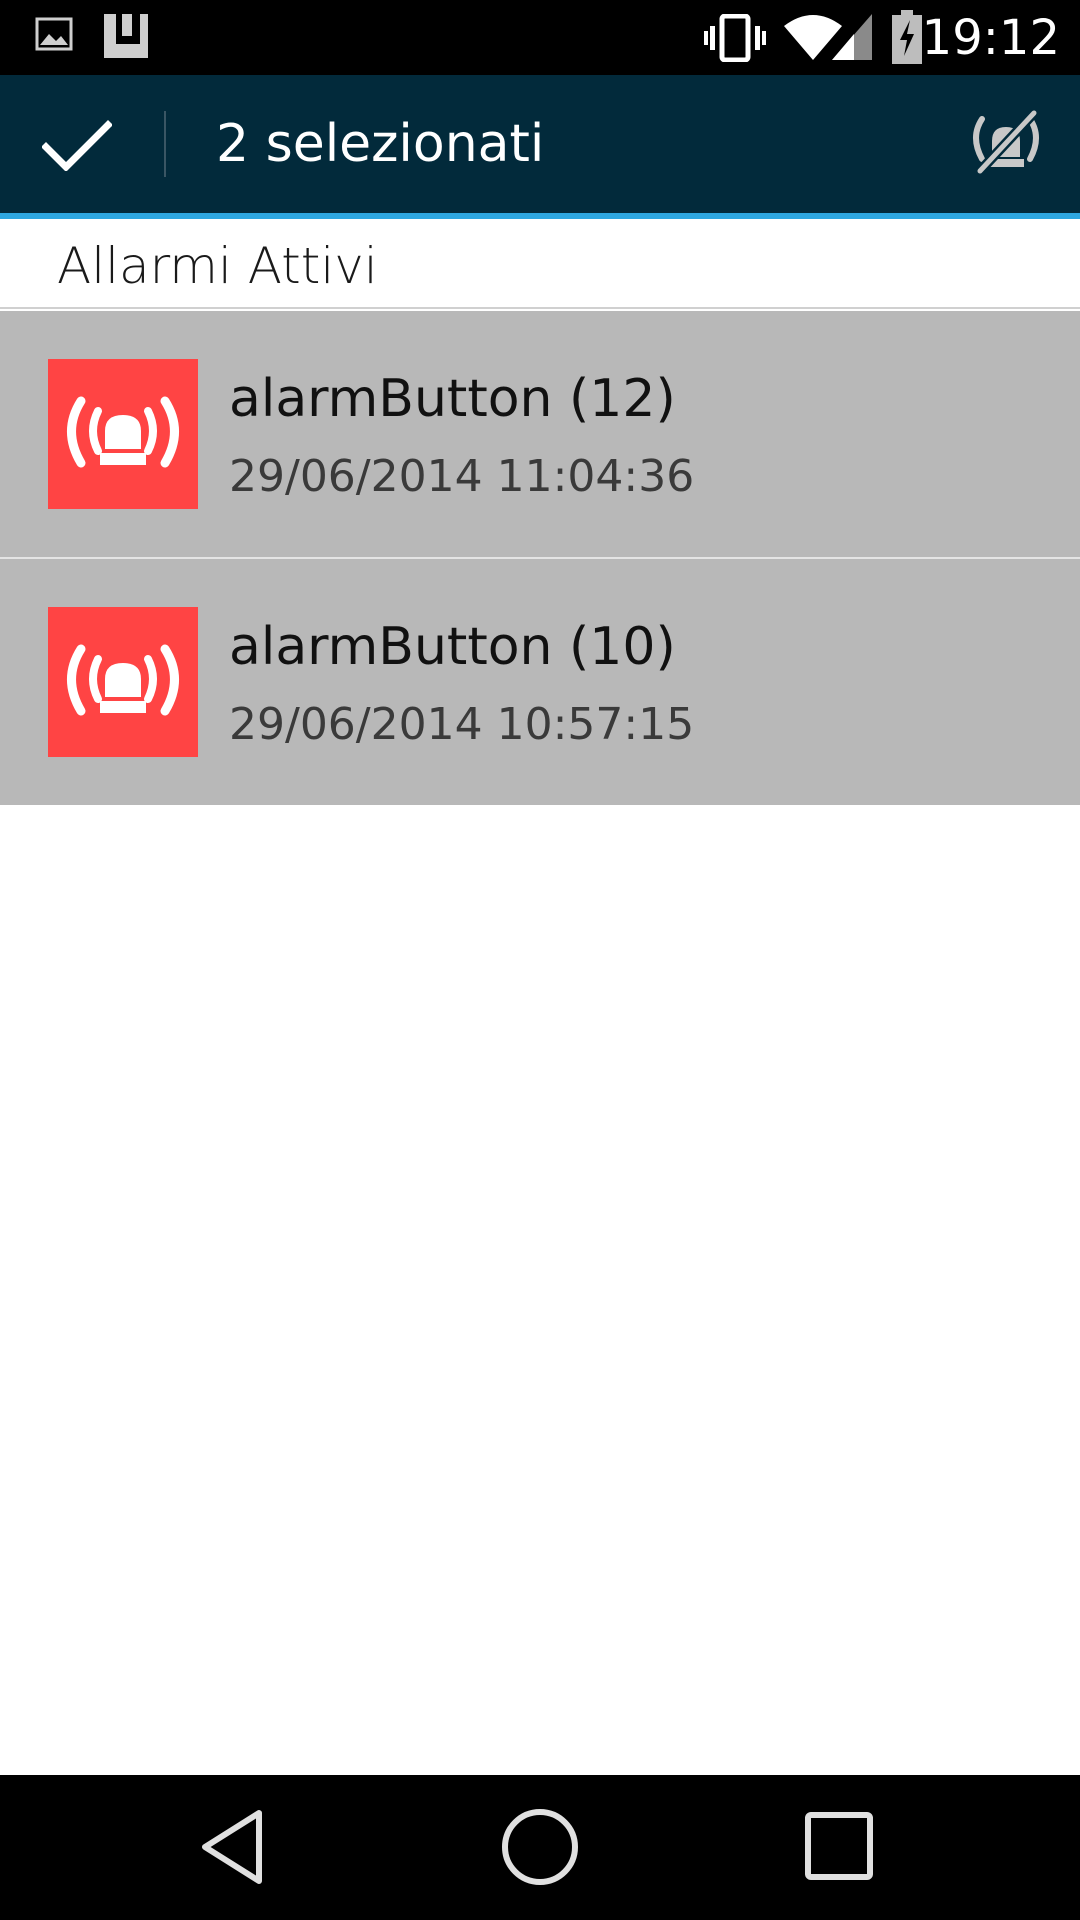  I want to click on done-button, so click(80, 144).